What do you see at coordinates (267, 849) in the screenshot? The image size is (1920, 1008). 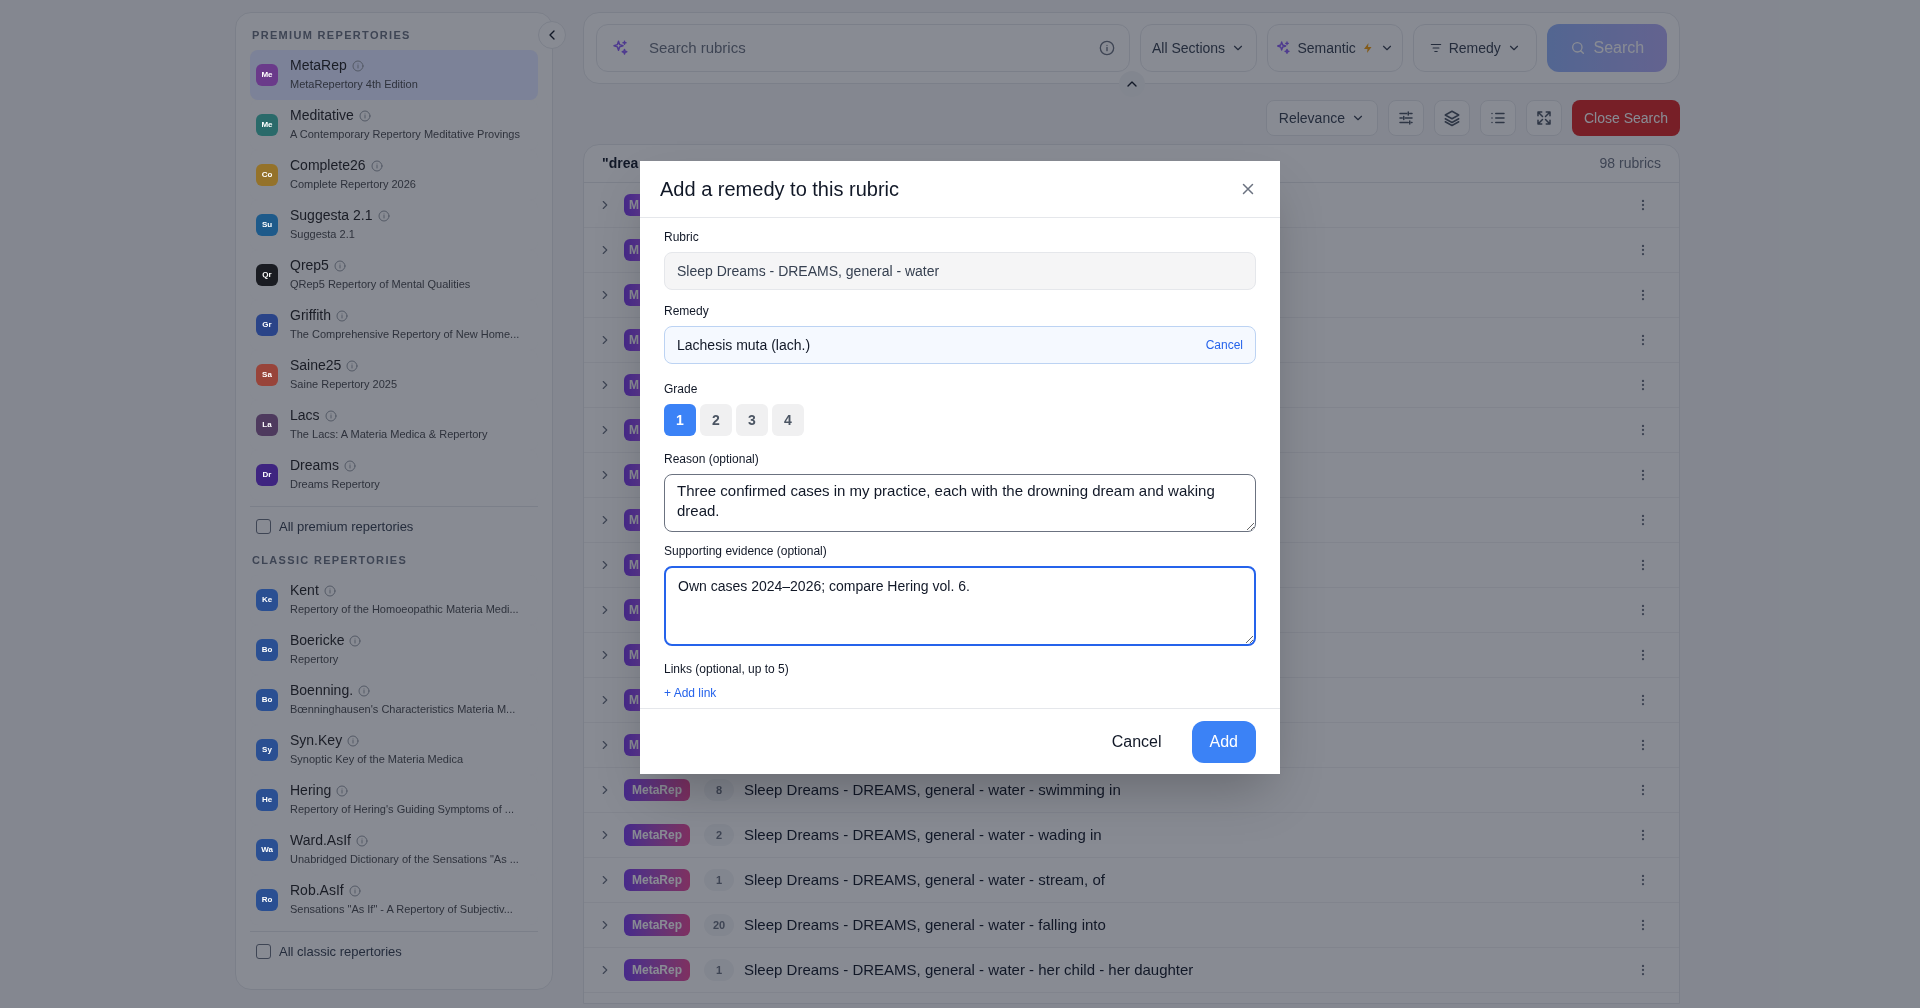 I see `repertory-avatar: Wa` at bounding box center [267, 849].